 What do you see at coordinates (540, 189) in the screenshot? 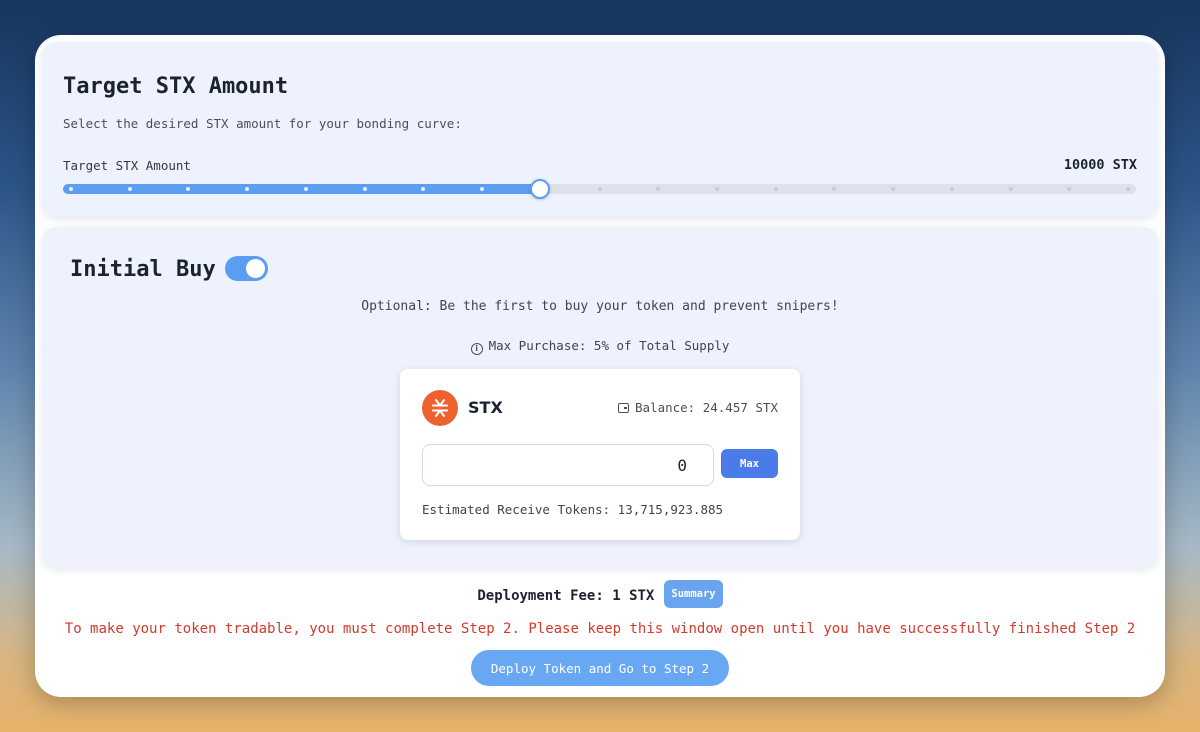
I see `slider-thumb` at bounding box center [540, 189].